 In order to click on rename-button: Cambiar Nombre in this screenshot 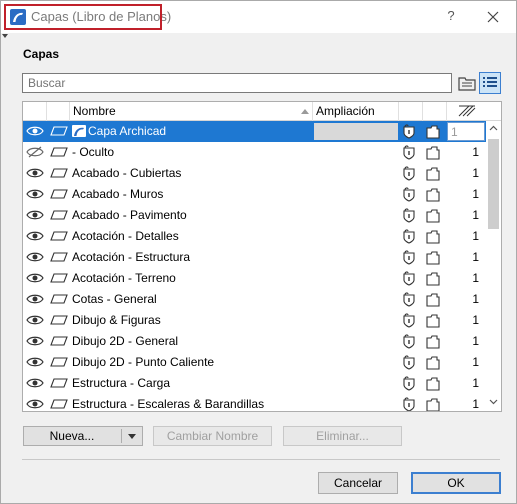, I will do `click(212, 436)`.